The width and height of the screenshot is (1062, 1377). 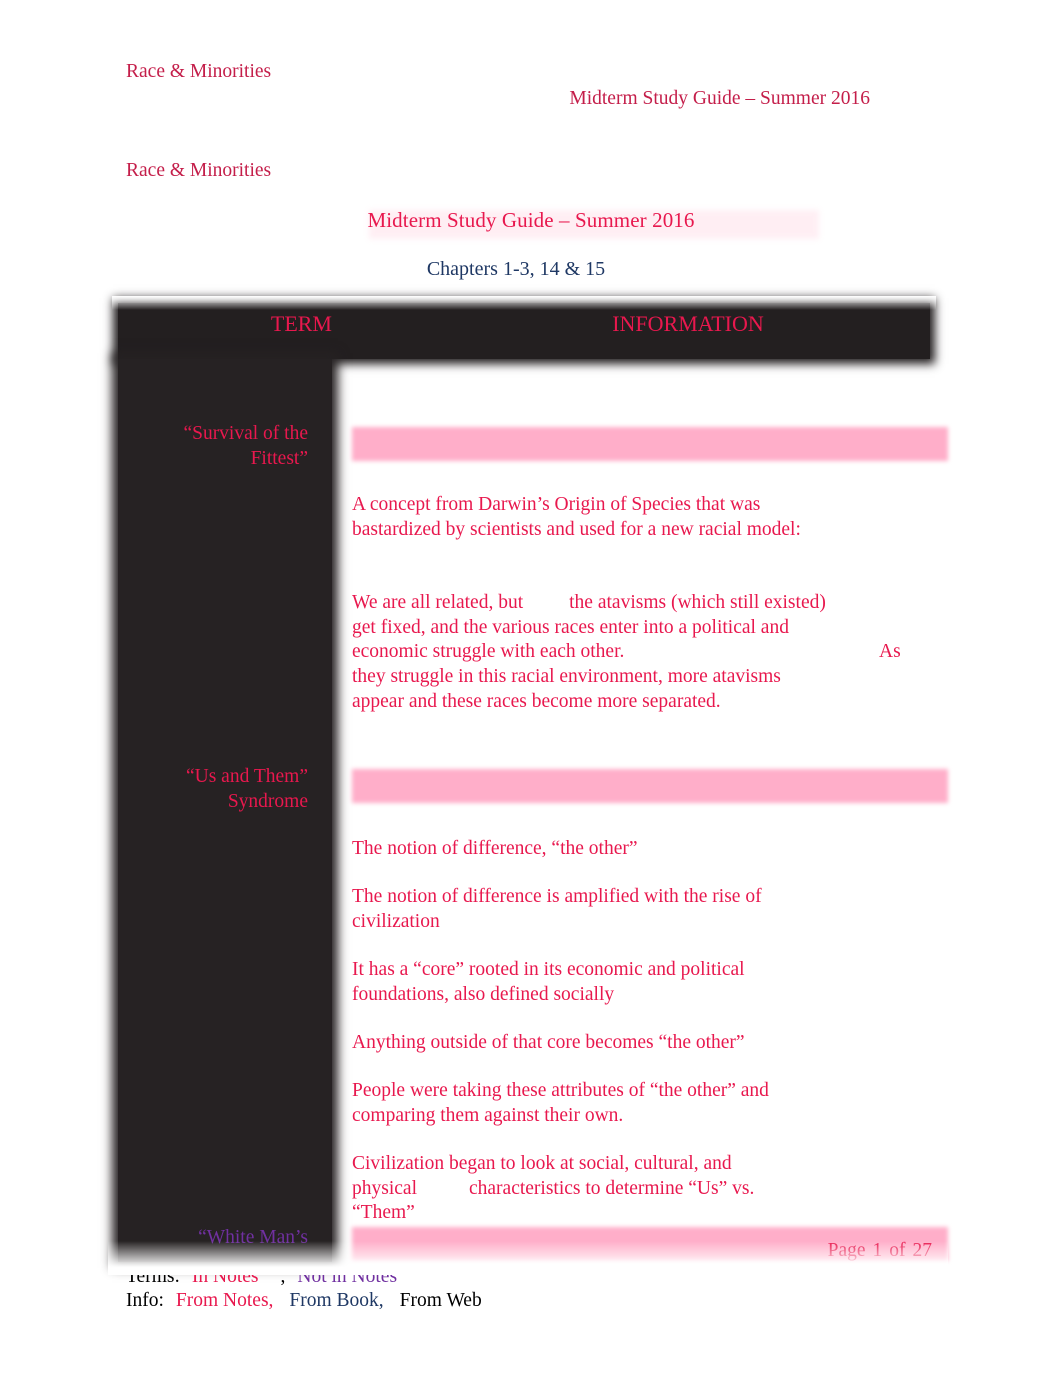 What do you see at coordinates (846, 1250) in the screenshot?
I see `page-word: Page` at bounding box center [846, 1250].